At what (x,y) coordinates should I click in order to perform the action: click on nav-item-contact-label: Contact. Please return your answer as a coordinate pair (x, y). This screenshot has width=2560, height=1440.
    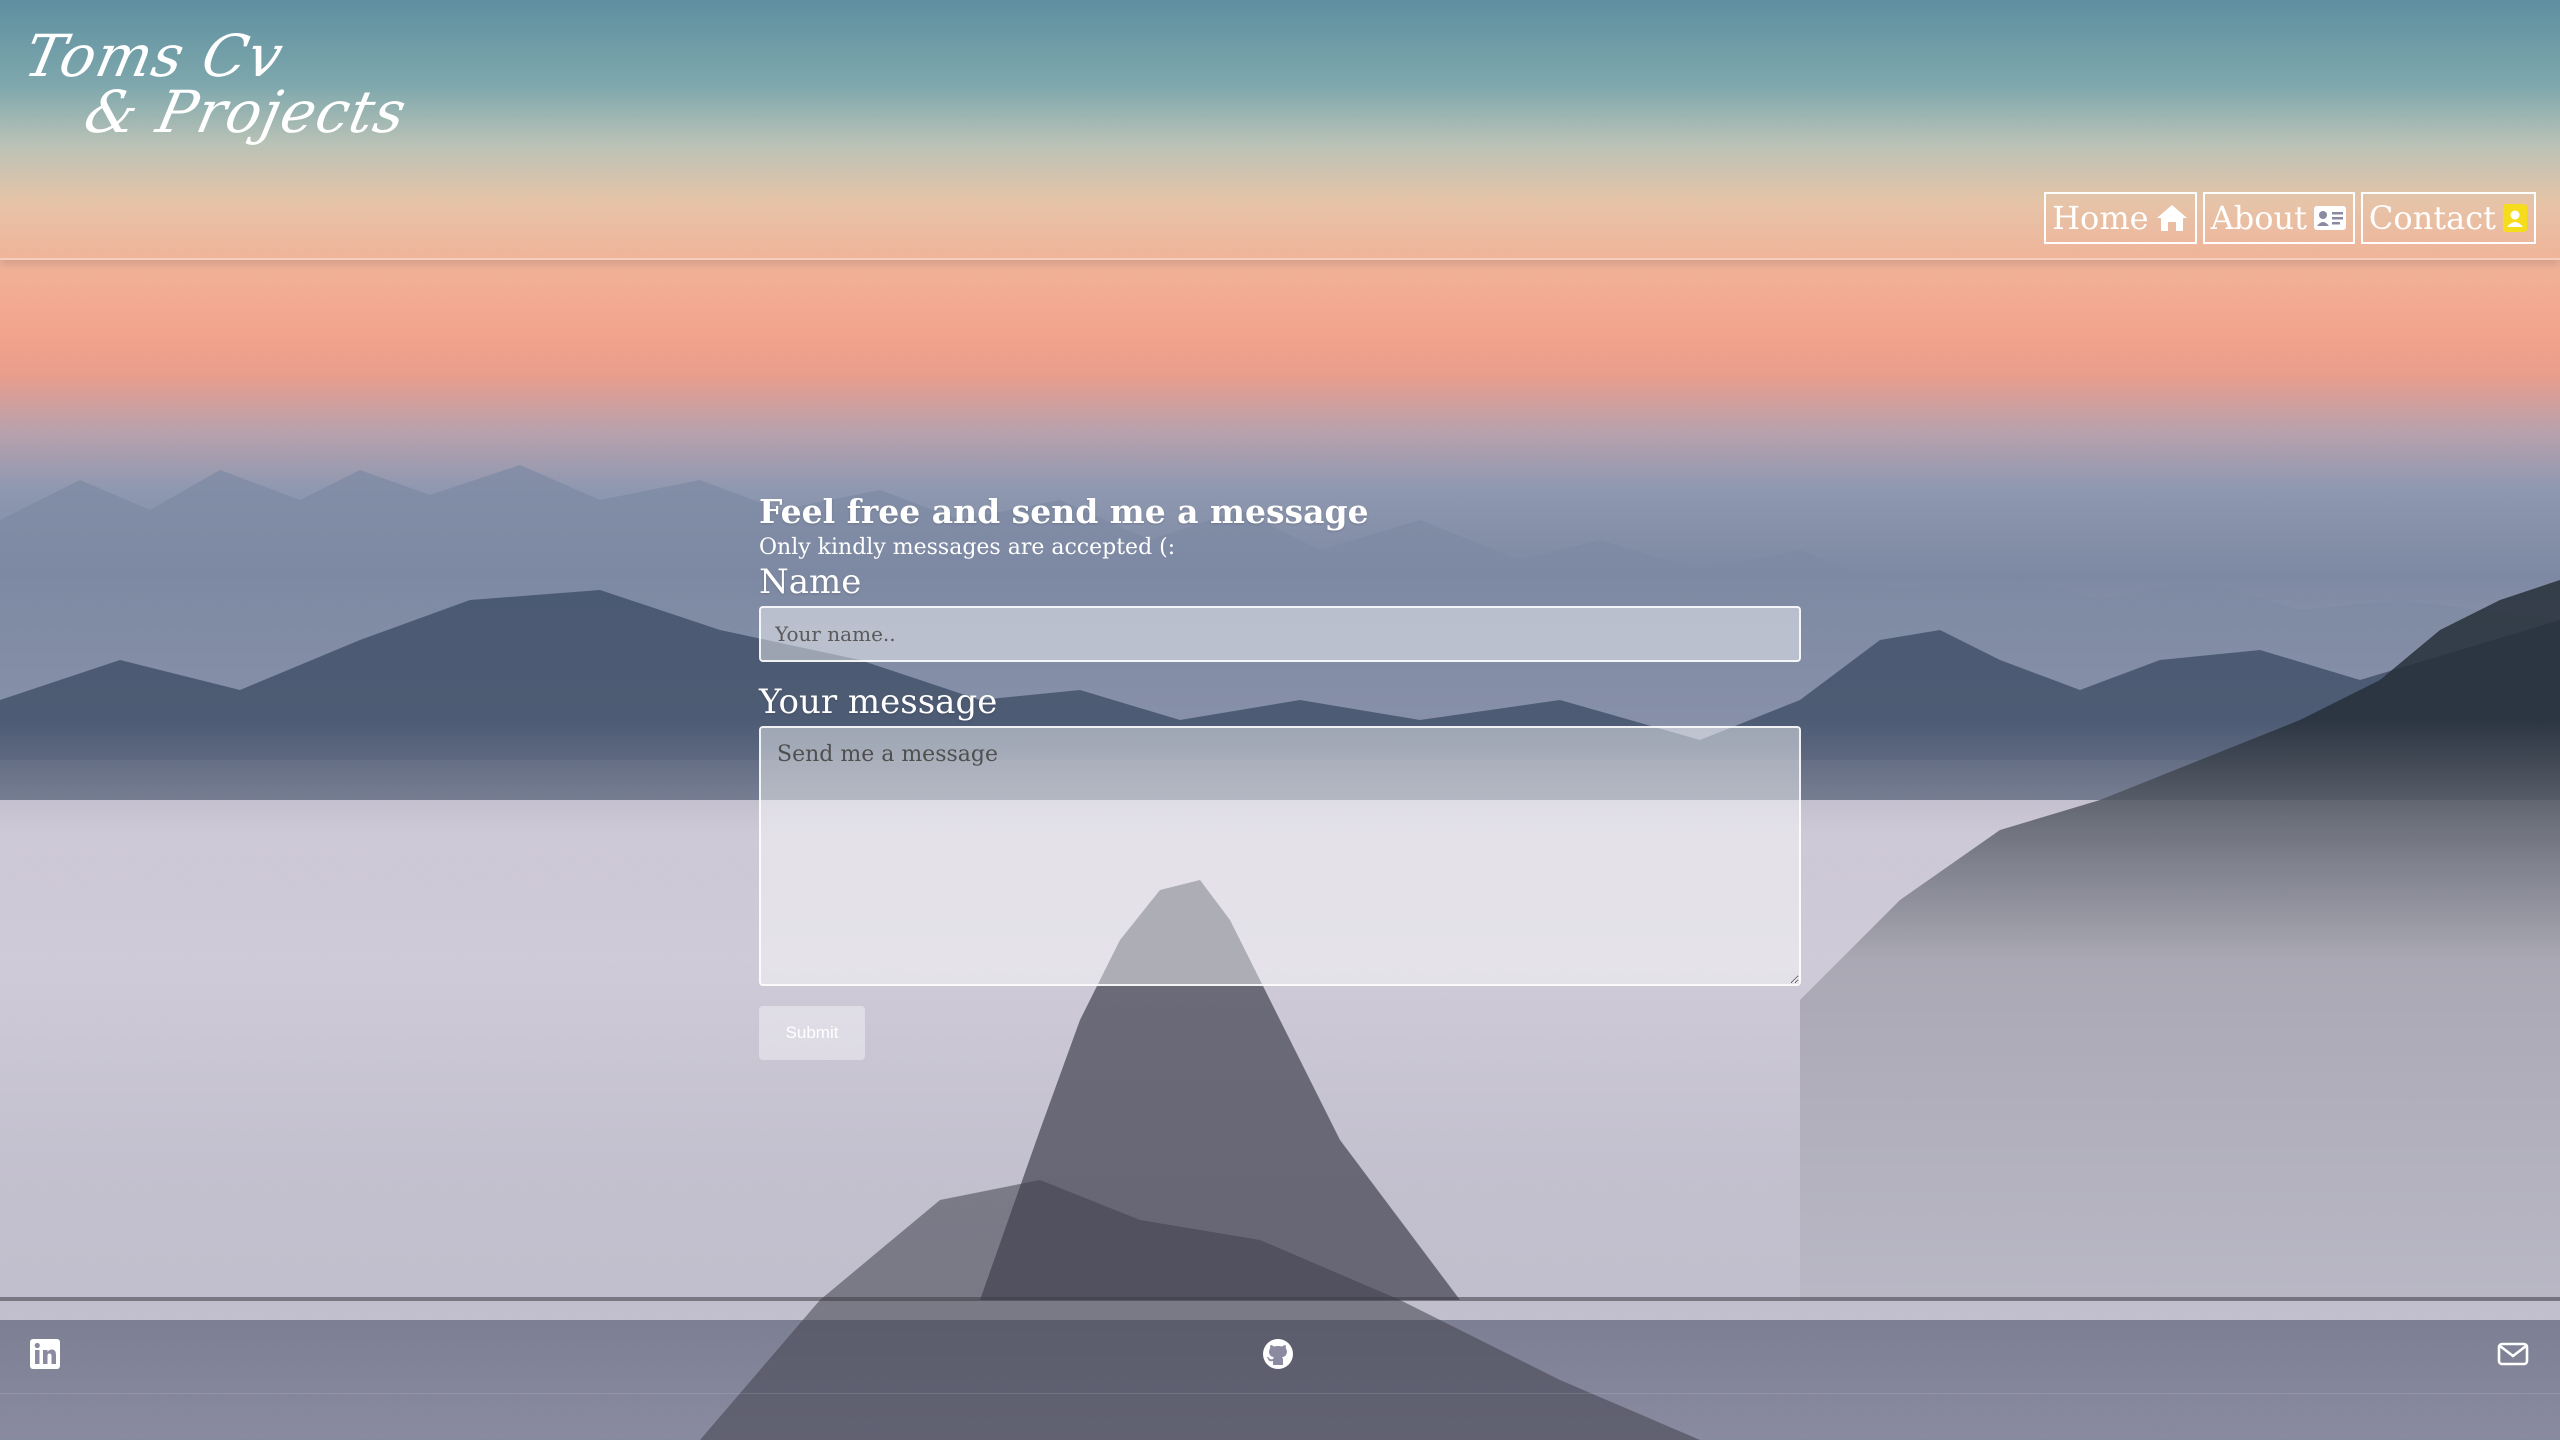
    Looking at the image, I should click on (2432, 218).